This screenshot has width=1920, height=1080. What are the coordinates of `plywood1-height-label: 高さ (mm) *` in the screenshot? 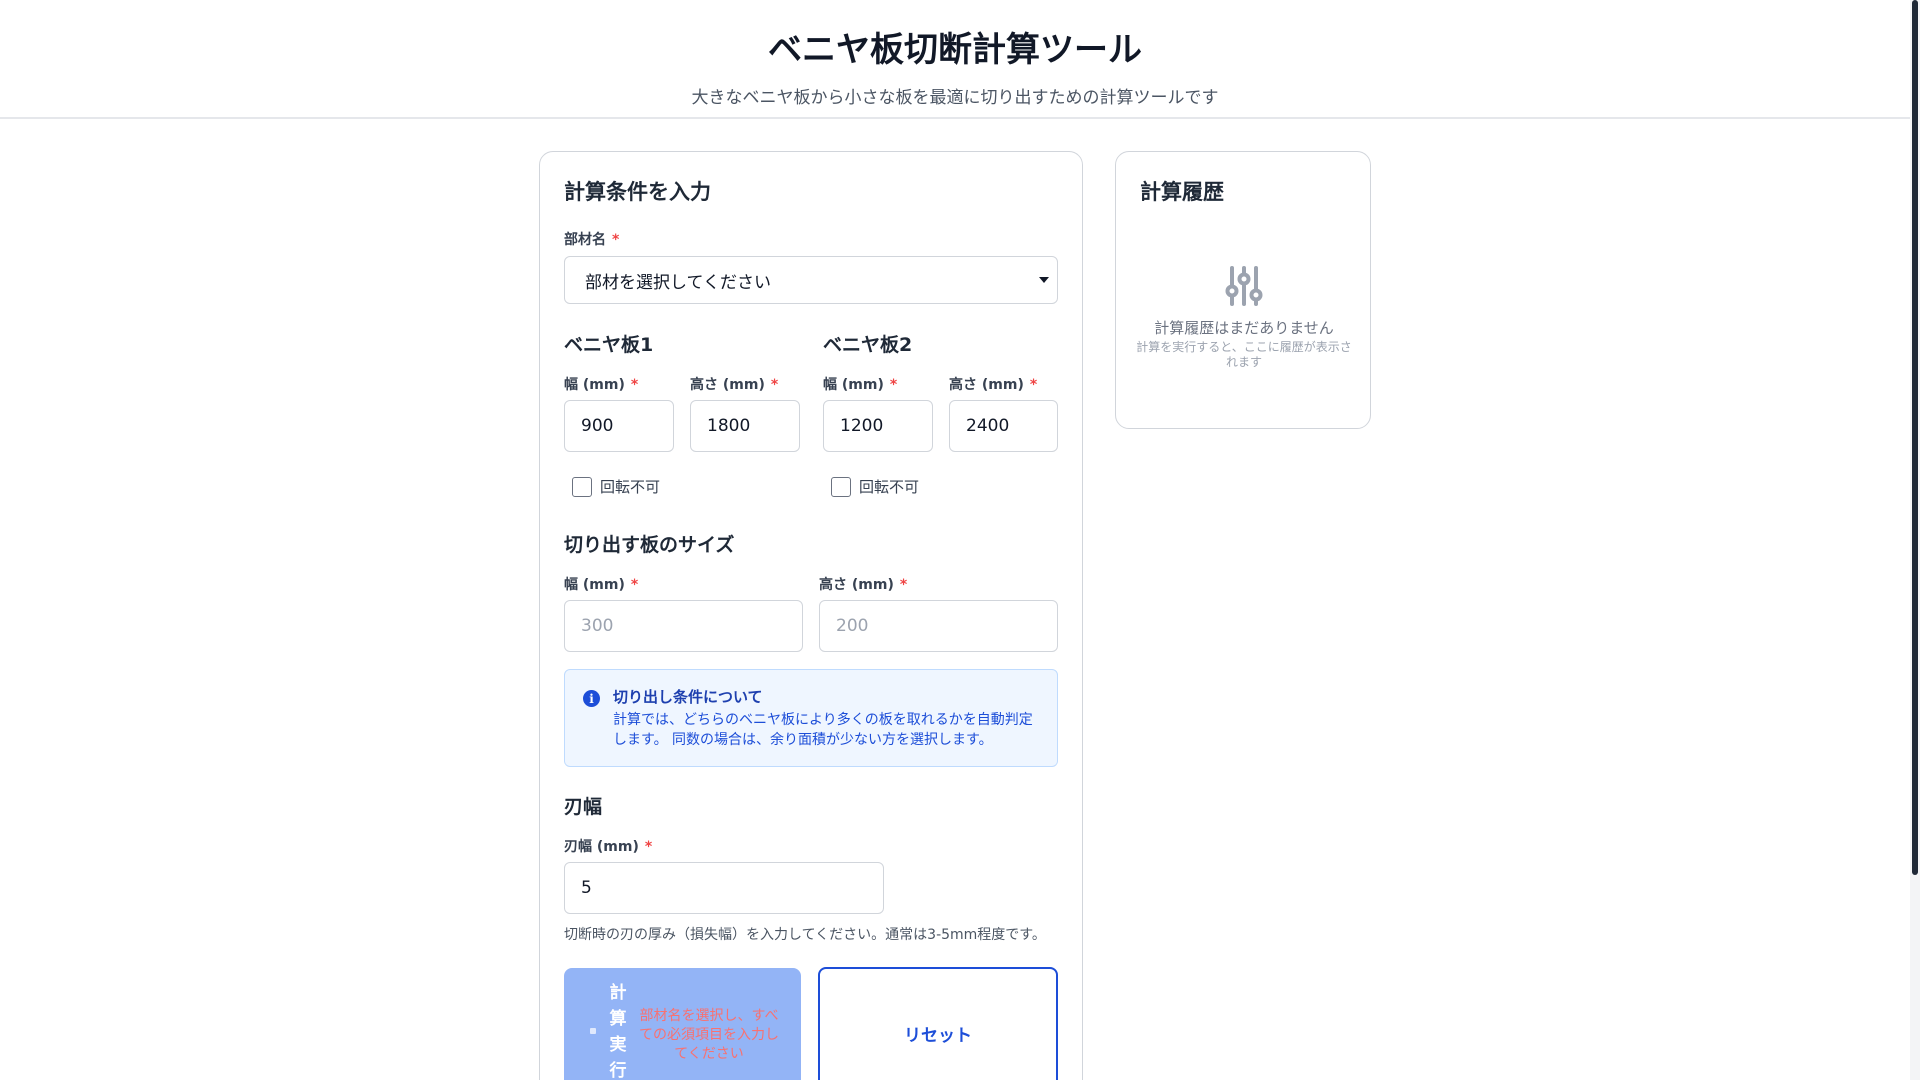 It's located at (734, 384).